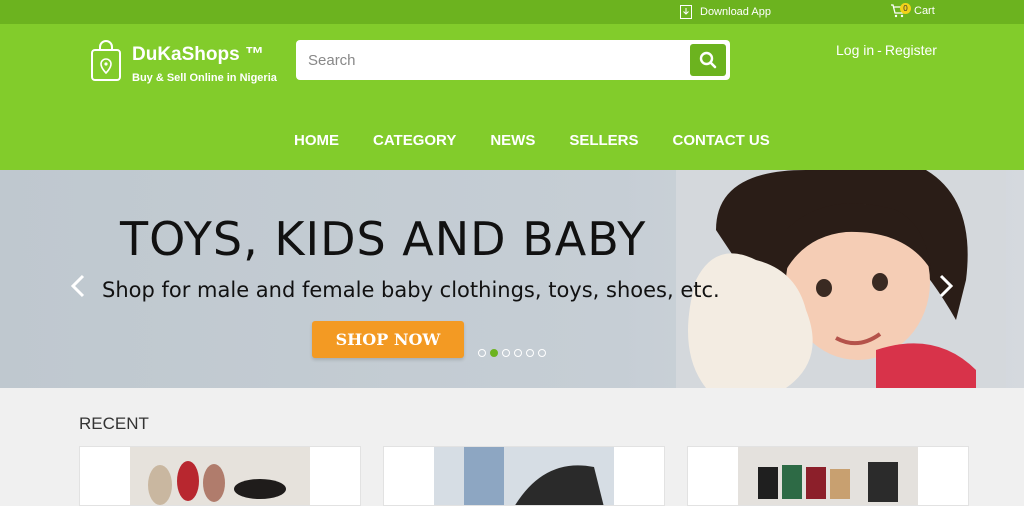 This screenshot has width=1024, height=506. I want to click on search-icon, so click(708, 60).